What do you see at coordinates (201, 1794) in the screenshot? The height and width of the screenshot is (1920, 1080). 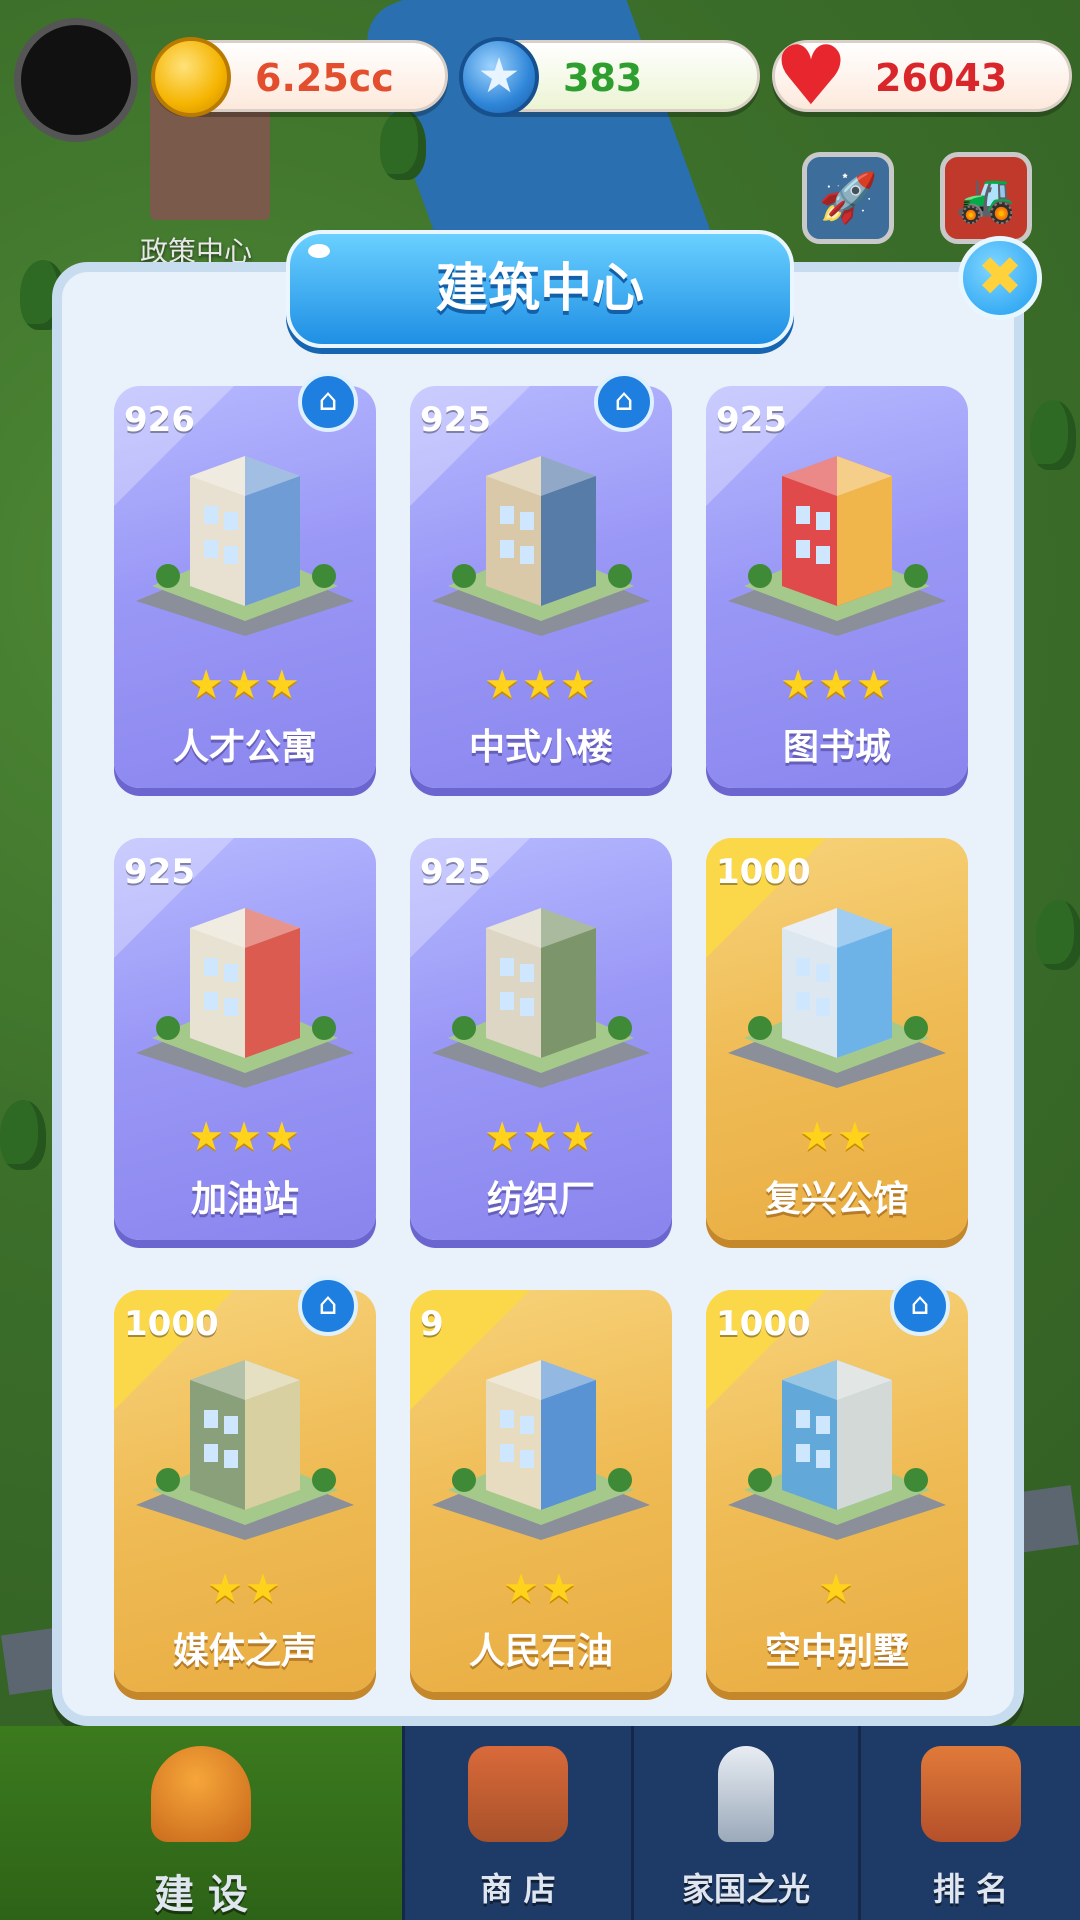 I see `hard-hat-icon` at bounding box center [201, 1794].